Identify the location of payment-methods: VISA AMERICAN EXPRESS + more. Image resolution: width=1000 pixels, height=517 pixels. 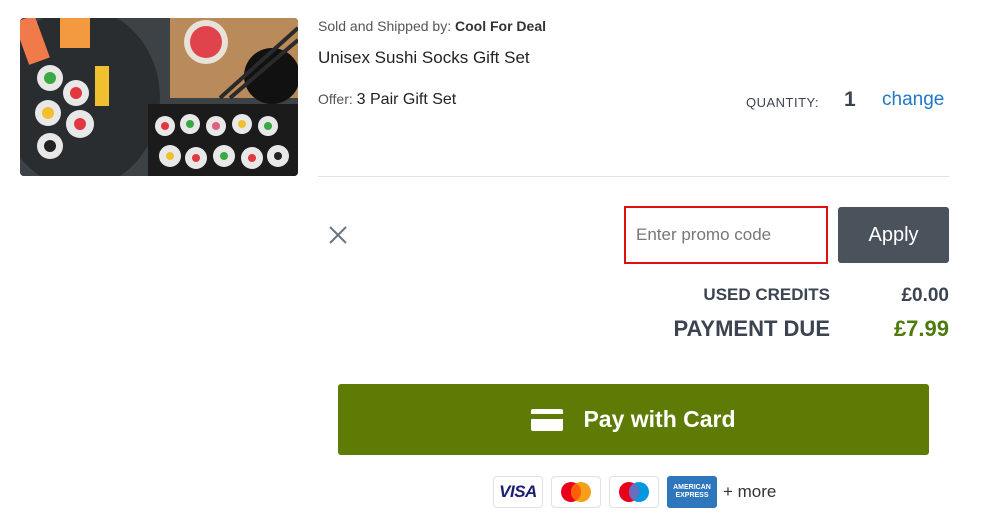
(634, 492).